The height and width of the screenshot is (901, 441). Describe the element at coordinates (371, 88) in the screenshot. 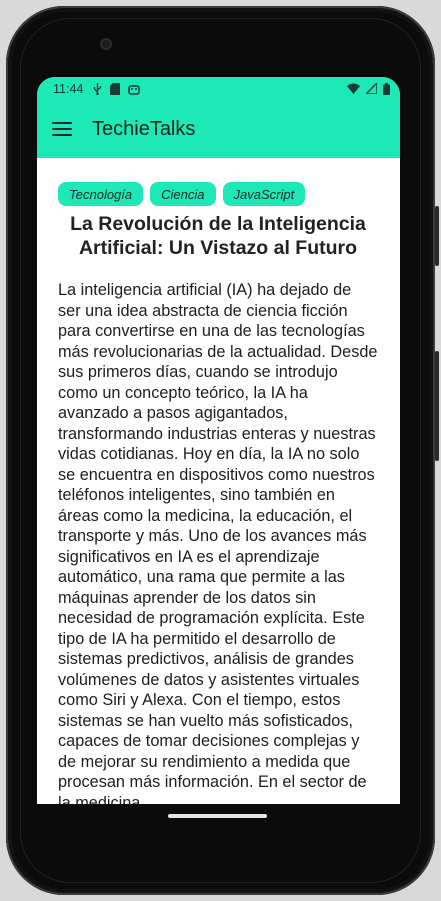

I see `signal-icon` at that location.